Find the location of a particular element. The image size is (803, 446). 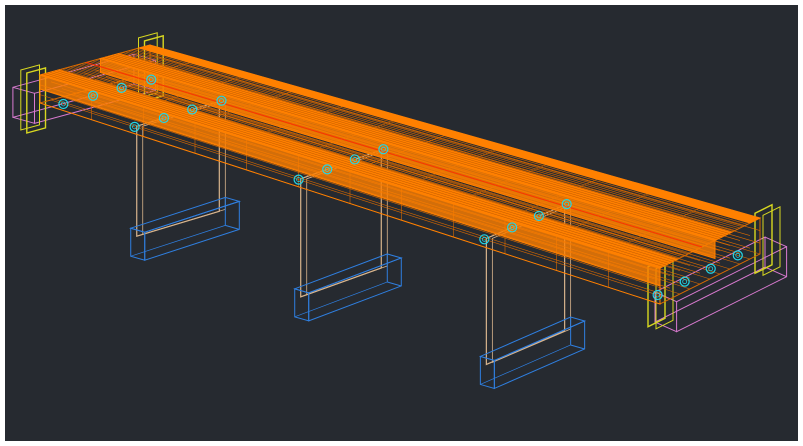

abutment-cap-back is located at coordinates (732, 289).